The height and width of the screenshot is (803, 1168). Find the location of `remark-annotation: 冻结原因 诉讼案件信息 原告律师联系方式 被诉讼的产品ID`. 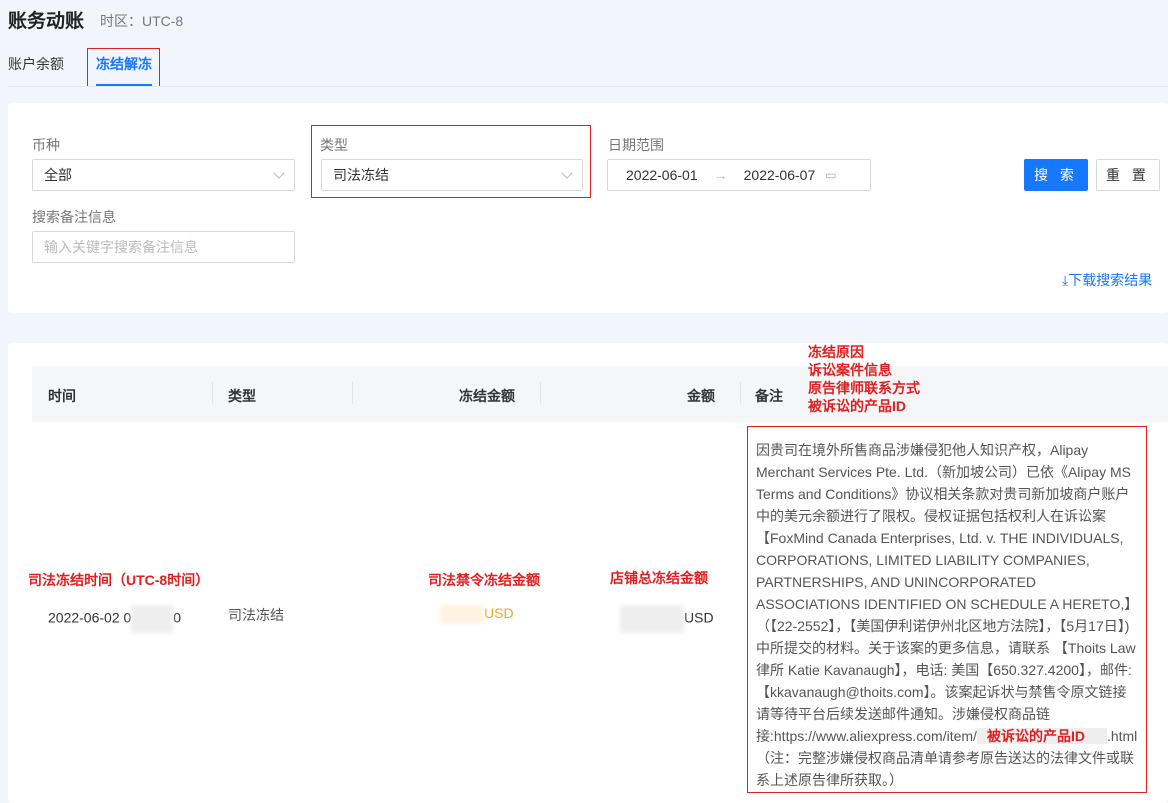

remark-annotation: 冻结原因 诉讼案件信息 原告律师联系方式 被诉讼的产品ID is located at coordinates (864, 379).